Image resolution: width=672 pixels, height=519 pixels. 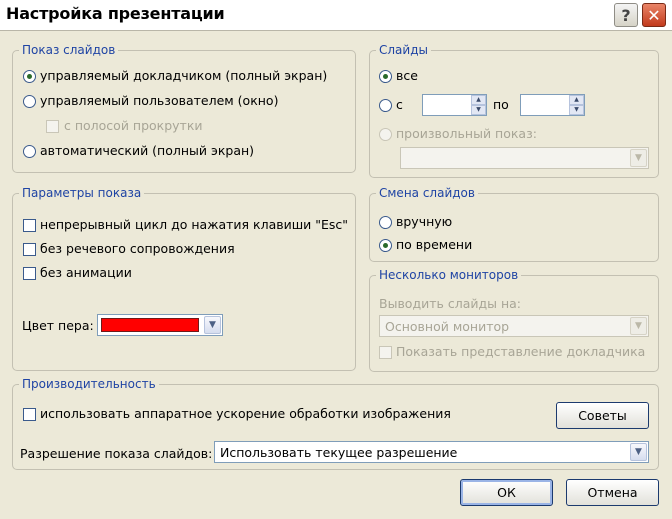 What do you see at coordinates (385, 105) in the screenshot?
I see `radio-slide-range` at bounding box center [385, 105].